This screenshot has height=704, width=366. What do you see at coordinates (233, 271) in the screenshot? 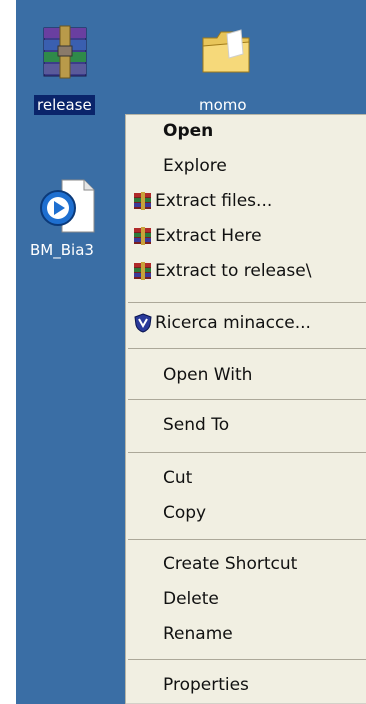
I see `menu-item-extract-to-label: Extract to release\` at bounding box center [233, 271].